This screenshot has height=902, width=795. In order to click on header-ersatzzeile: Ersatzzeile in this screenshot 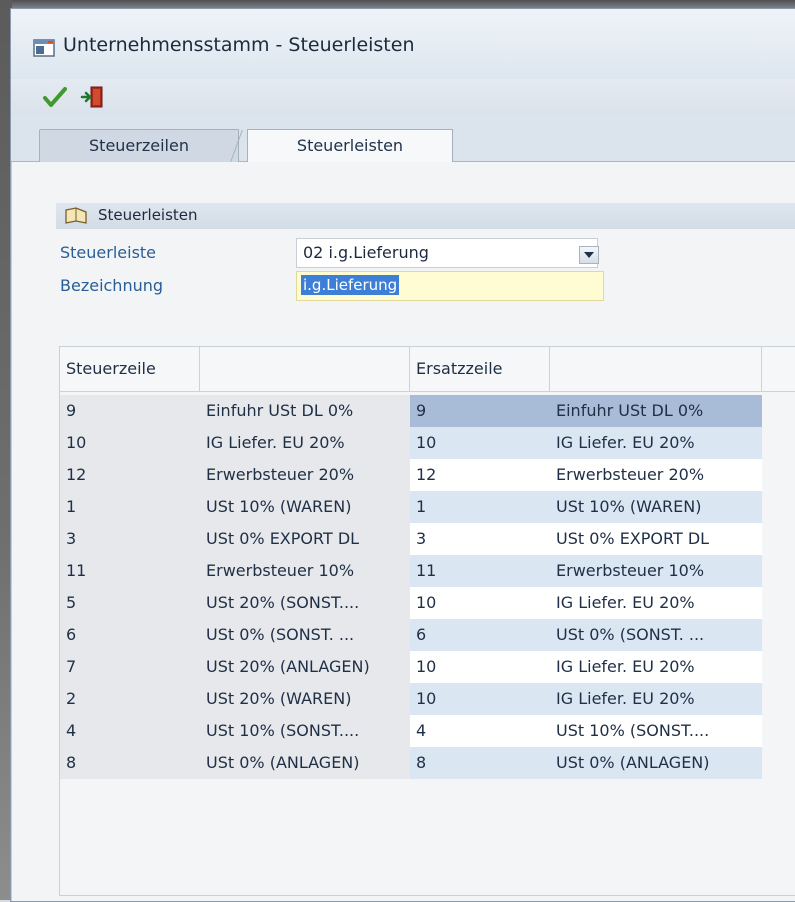, I will do `click(480, 369)`.